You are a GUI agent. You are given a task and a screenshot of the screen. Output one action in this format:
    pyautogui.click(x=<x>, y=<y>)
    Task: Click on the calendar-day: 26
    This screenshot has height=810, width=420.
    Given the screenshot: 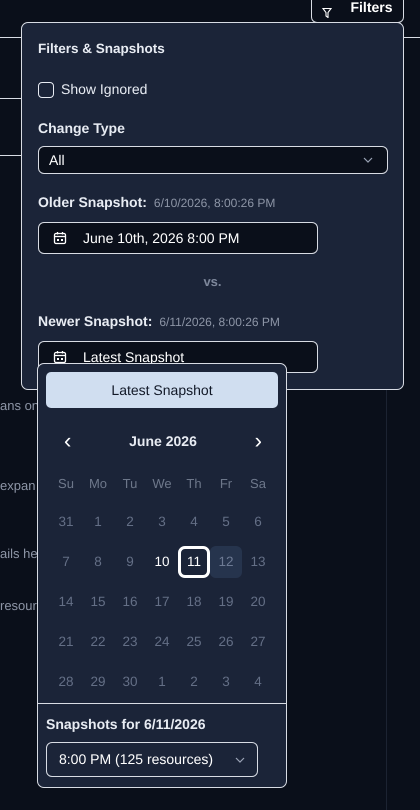 What is the action you would take?
    pyautogui.click(x=226, y=642)
    